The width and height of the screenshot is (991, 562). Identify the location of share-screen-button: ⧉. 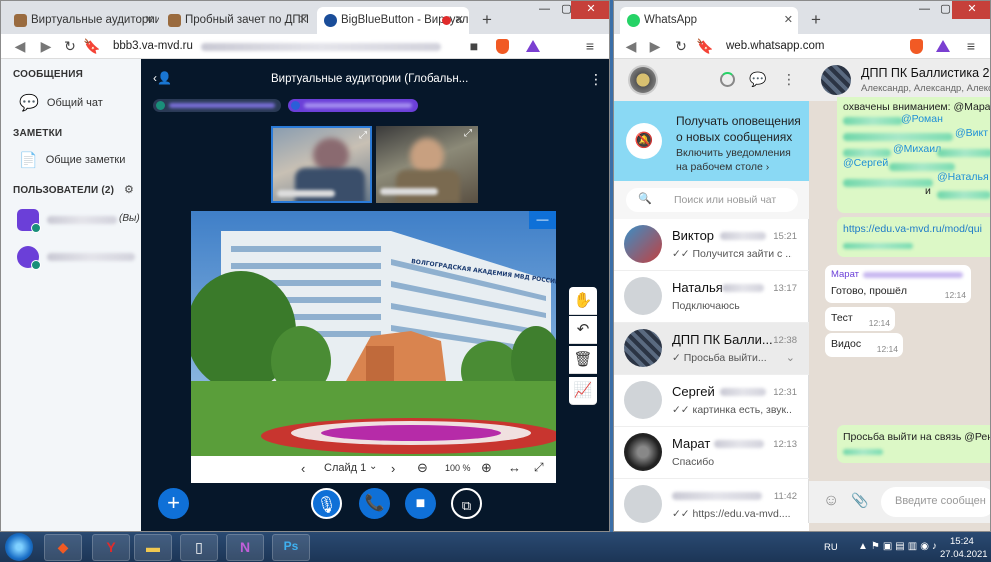
(466, 503).